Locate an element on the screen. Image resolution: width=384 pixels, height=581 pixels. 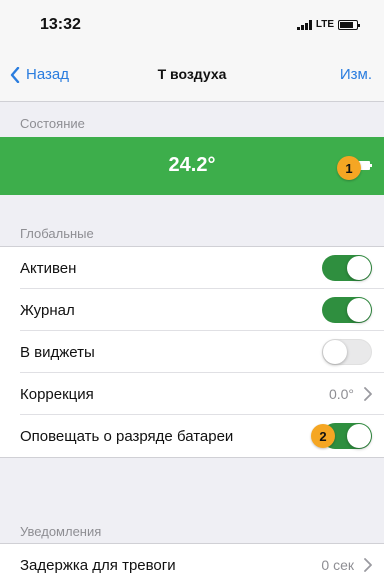
active-toggle is located at coordinates (347, 268).